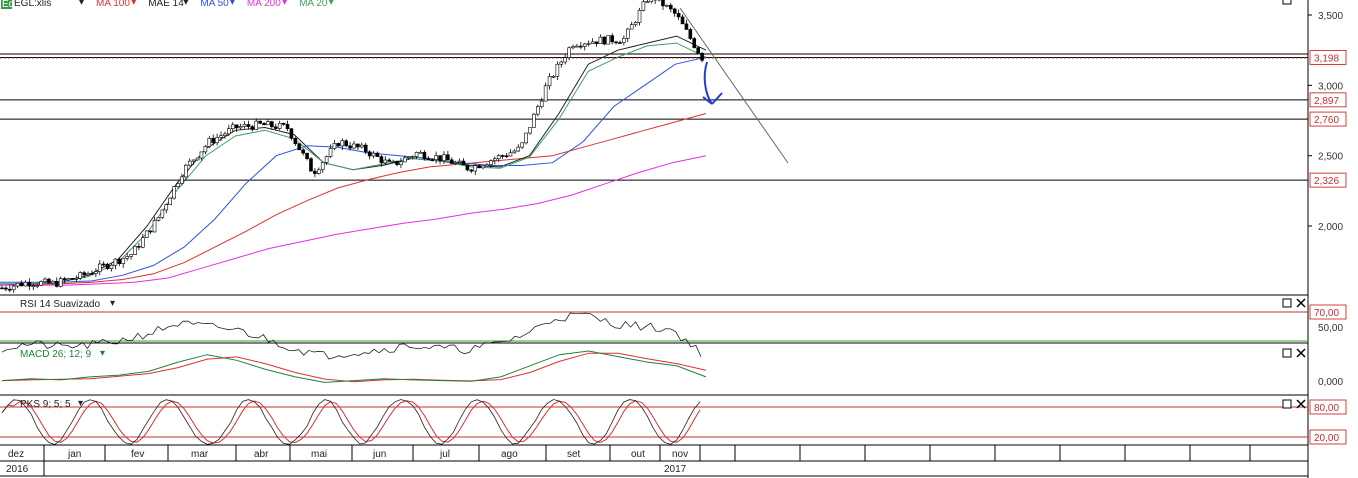 Image resolution: width=1358 pixels, height=478 pixels. What do you see at coordinates (17, 469) in the screenshot?
I see `year-label-2016: 2016` at bounding box center [17, 469].